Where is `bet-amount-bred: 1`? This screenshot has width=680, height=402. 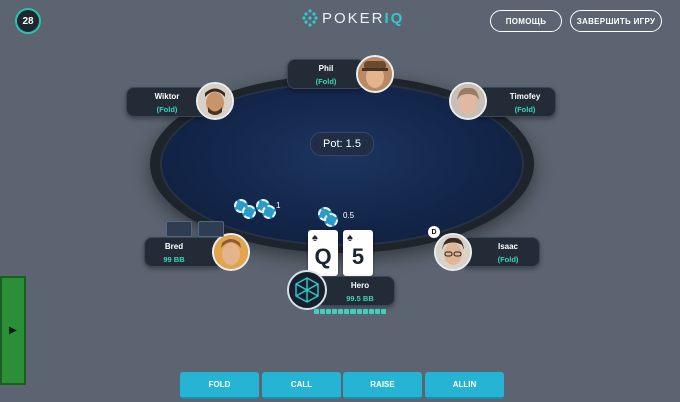
bet-amount-bred: 1 is located at coordinates (278, 205).